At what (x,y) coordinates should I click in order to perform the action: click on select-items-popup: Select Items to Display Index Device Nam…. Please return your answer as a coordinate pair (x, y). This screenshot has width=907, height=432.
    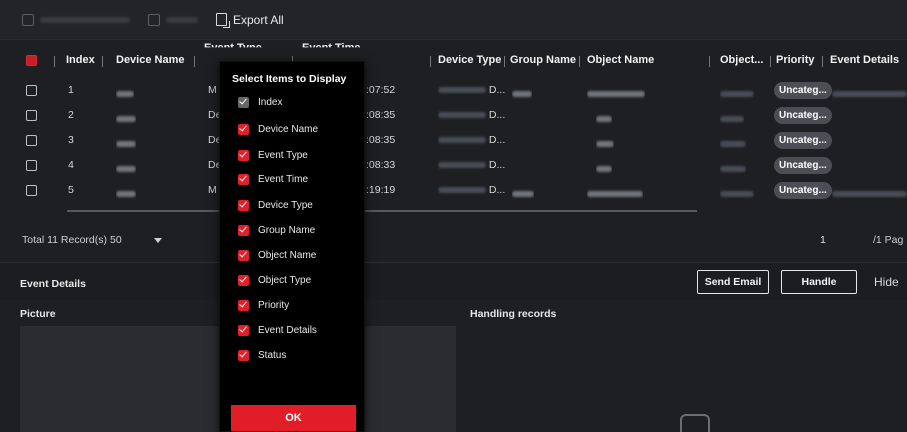
    Looking at the image, I should click on (292, 246).